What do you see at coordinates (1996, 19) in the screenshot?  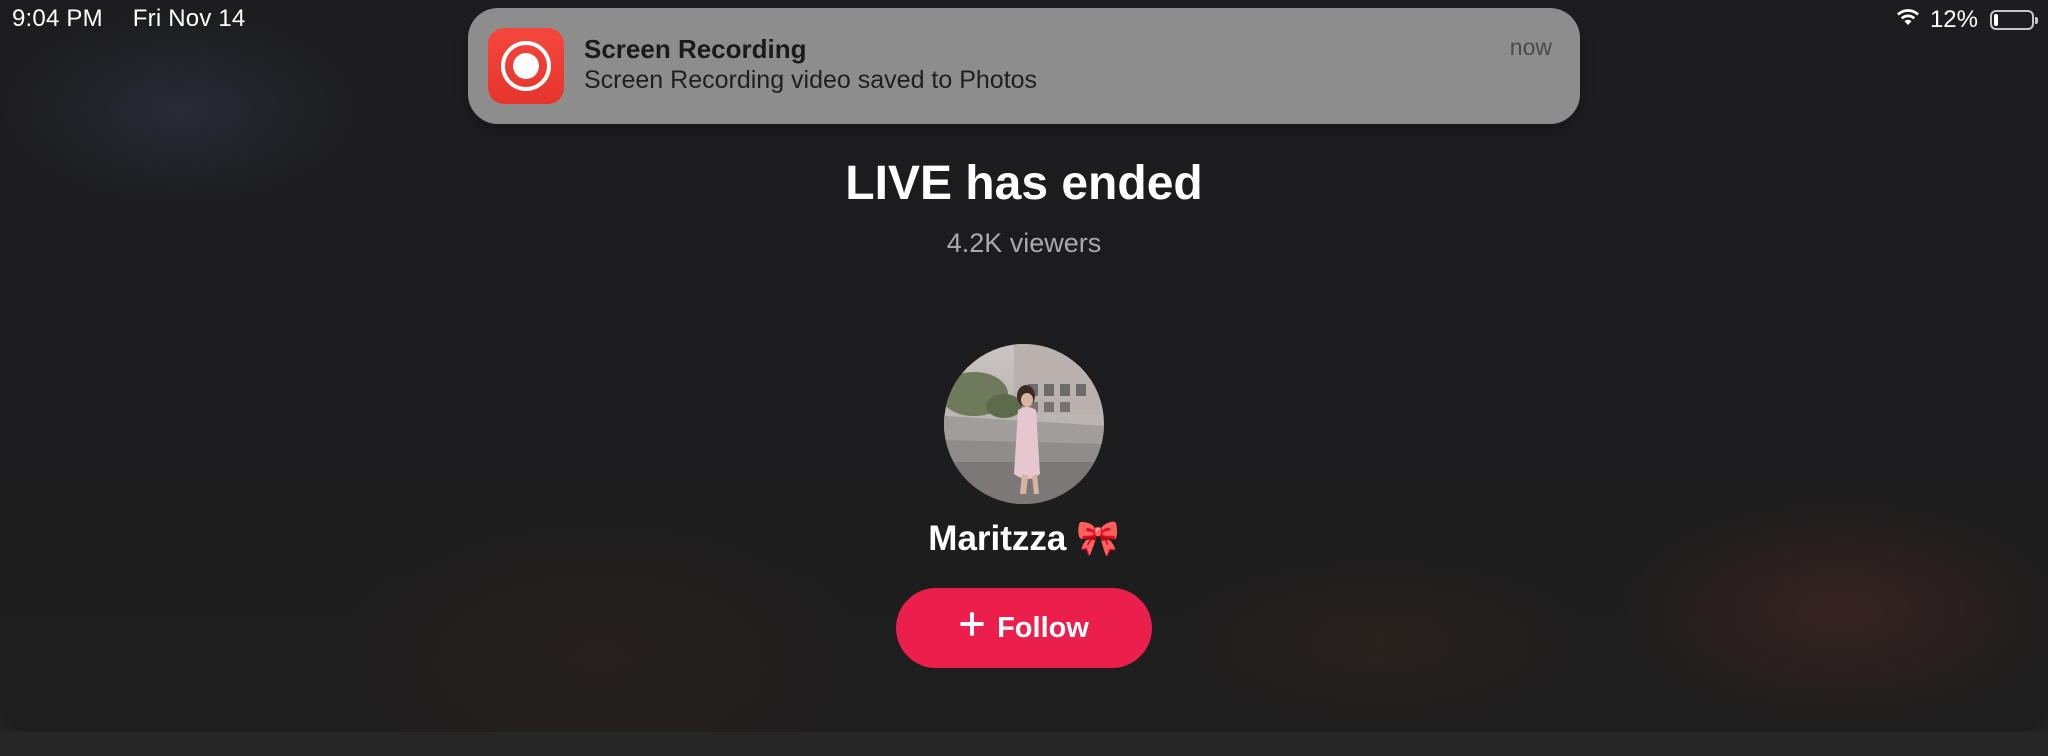 I see `battery-level-fill` at bounding box center [1996, 19].